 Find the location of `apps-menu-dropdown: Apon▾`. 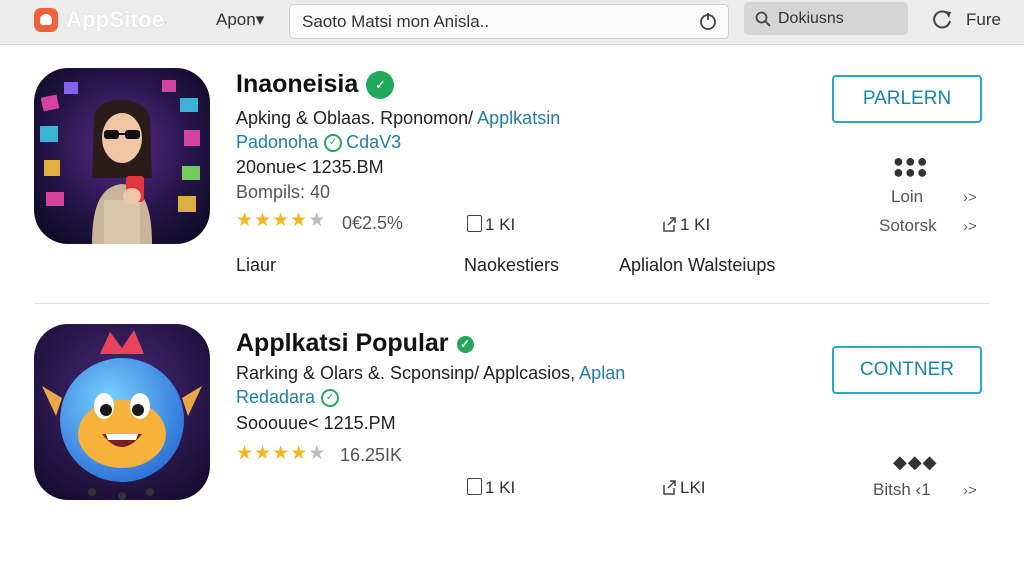

apps-menu-dropdown: Apon▾ is located at coordinates (240, 20).